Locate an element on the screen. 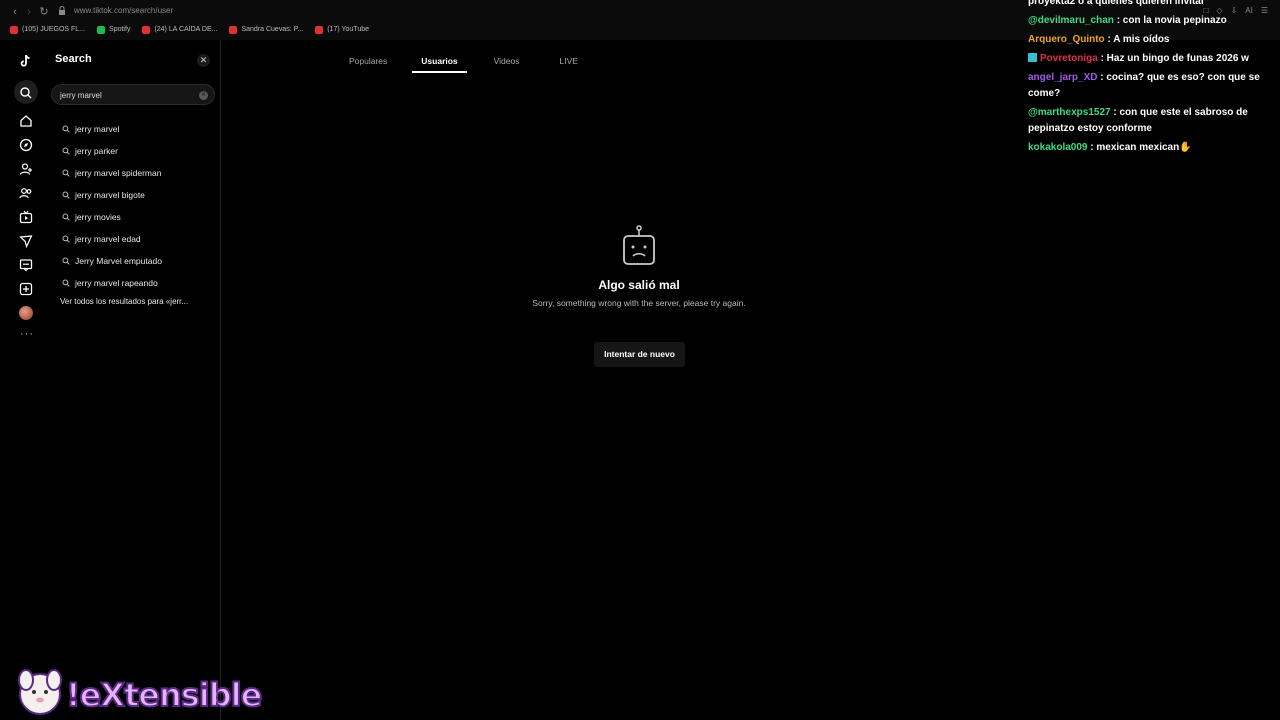  profile-avatar is located at coordinates (26, 313).